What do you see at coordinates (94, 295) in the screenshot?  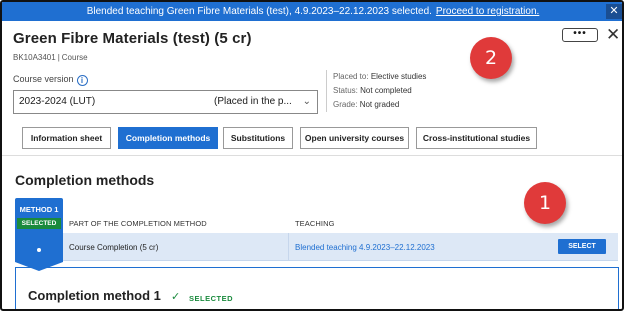 I see `card-title: Completion method 1` at bounding box center [94, 295].